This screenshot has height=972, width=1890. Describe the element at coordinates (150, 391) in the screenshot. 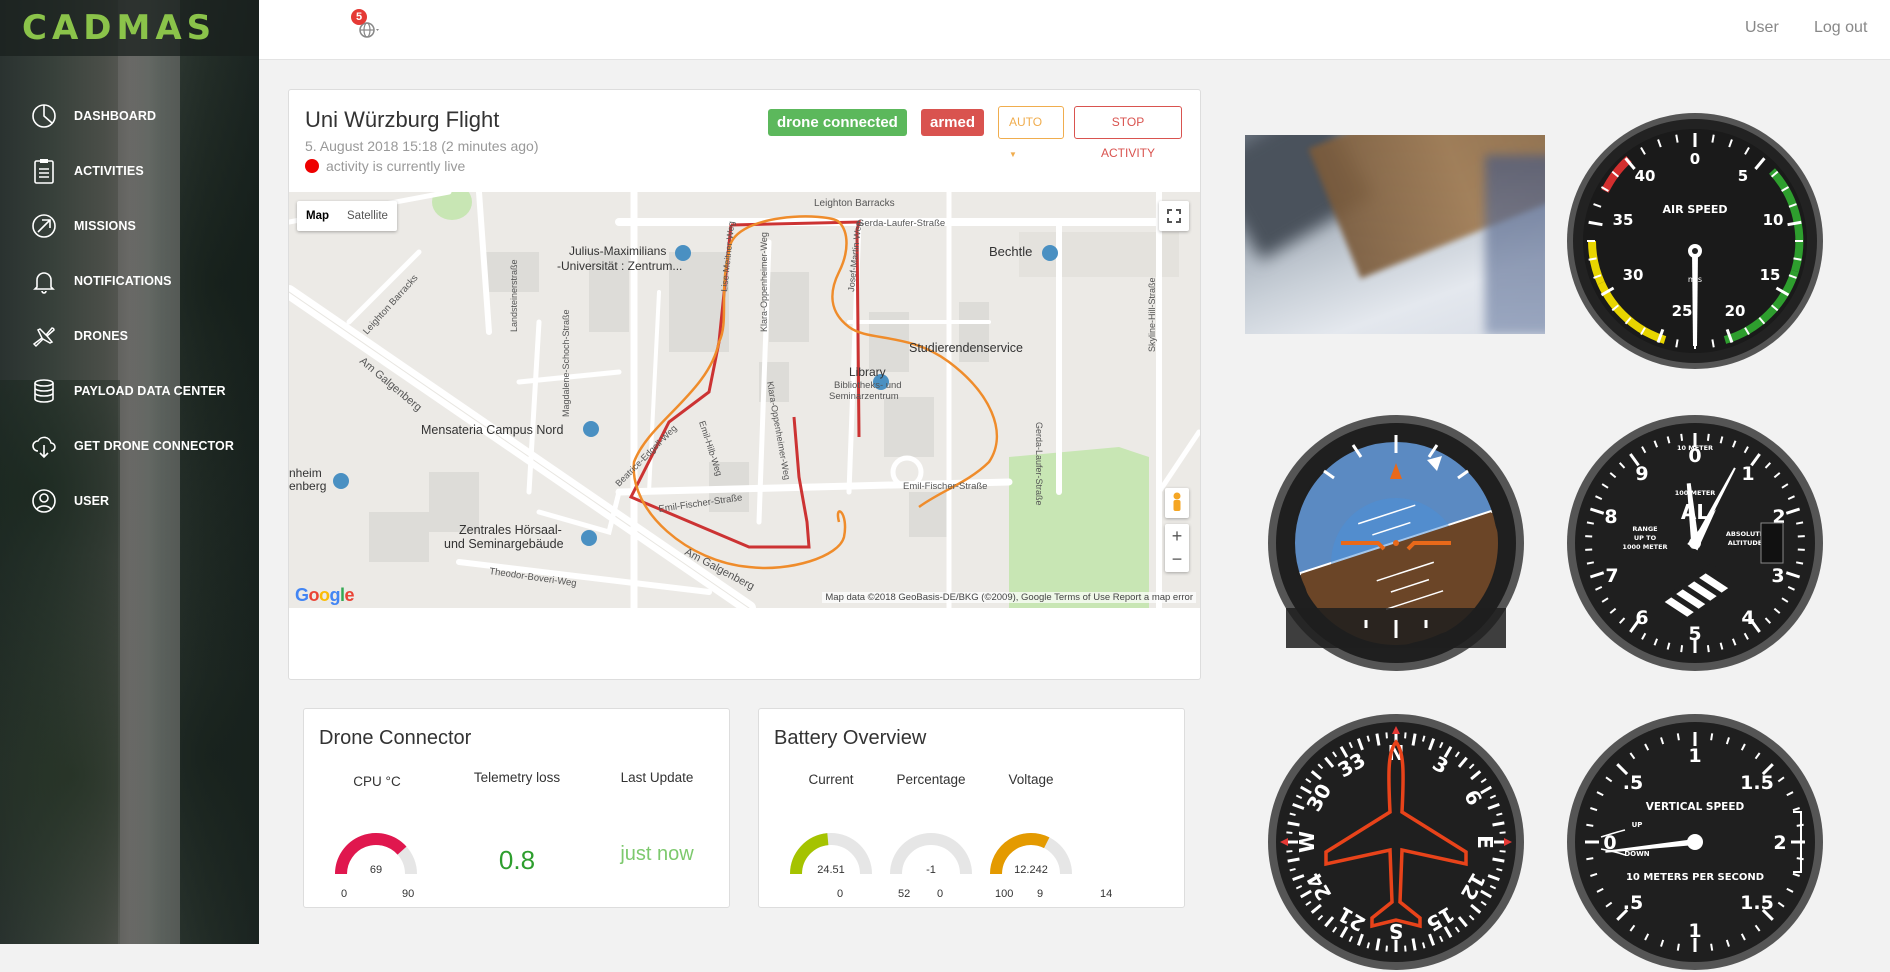

I see `sidebar-item-label: PAYLOAD DATA CENTER` at that location.